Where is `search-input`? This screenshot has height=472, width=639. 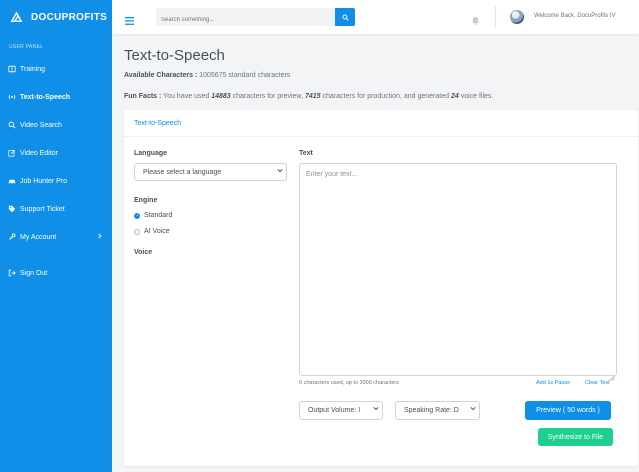
search-input is located at coordinates (245, 20).